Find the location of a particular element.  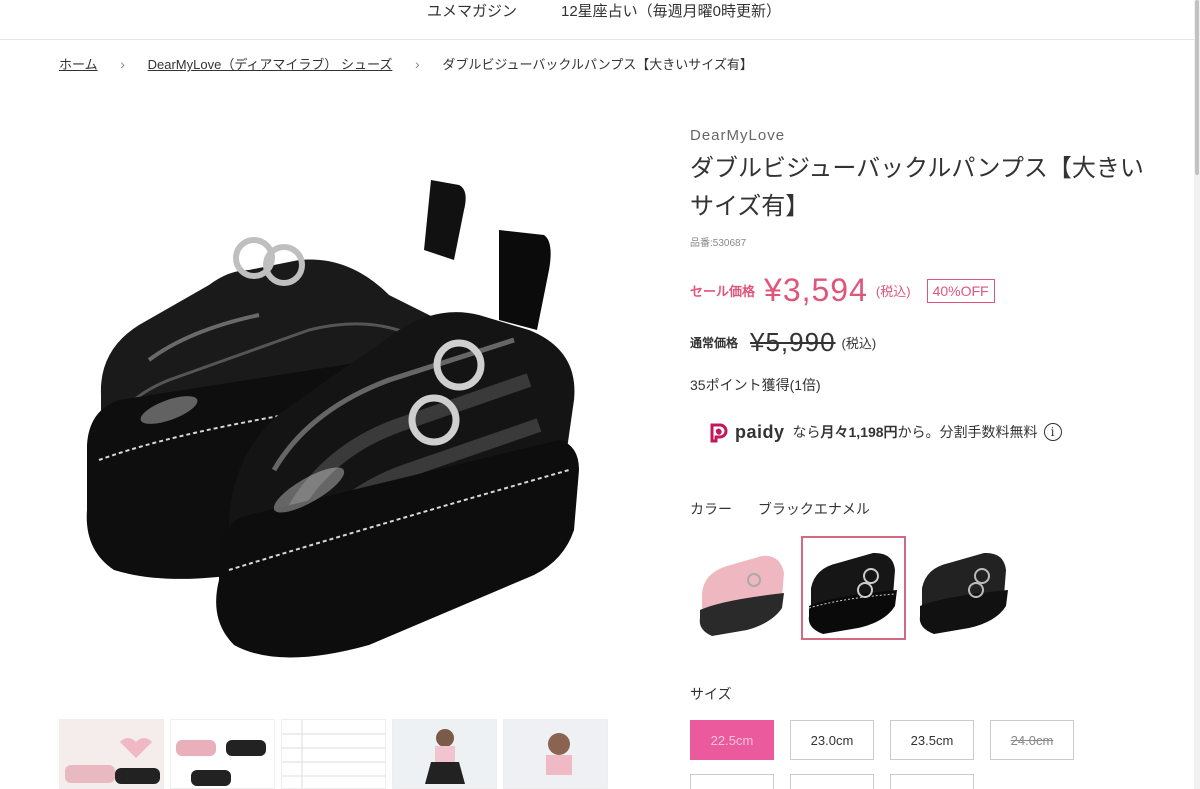

paidy-logo-icon is located at coordinates (719, 433).